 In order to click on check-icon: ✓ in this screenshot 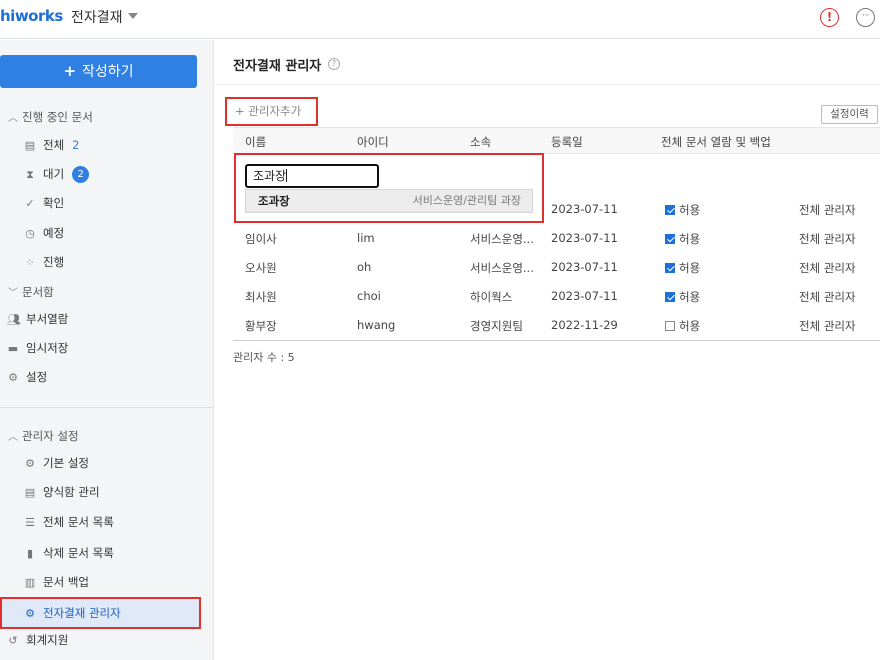, I will do `click(30, 203)`.